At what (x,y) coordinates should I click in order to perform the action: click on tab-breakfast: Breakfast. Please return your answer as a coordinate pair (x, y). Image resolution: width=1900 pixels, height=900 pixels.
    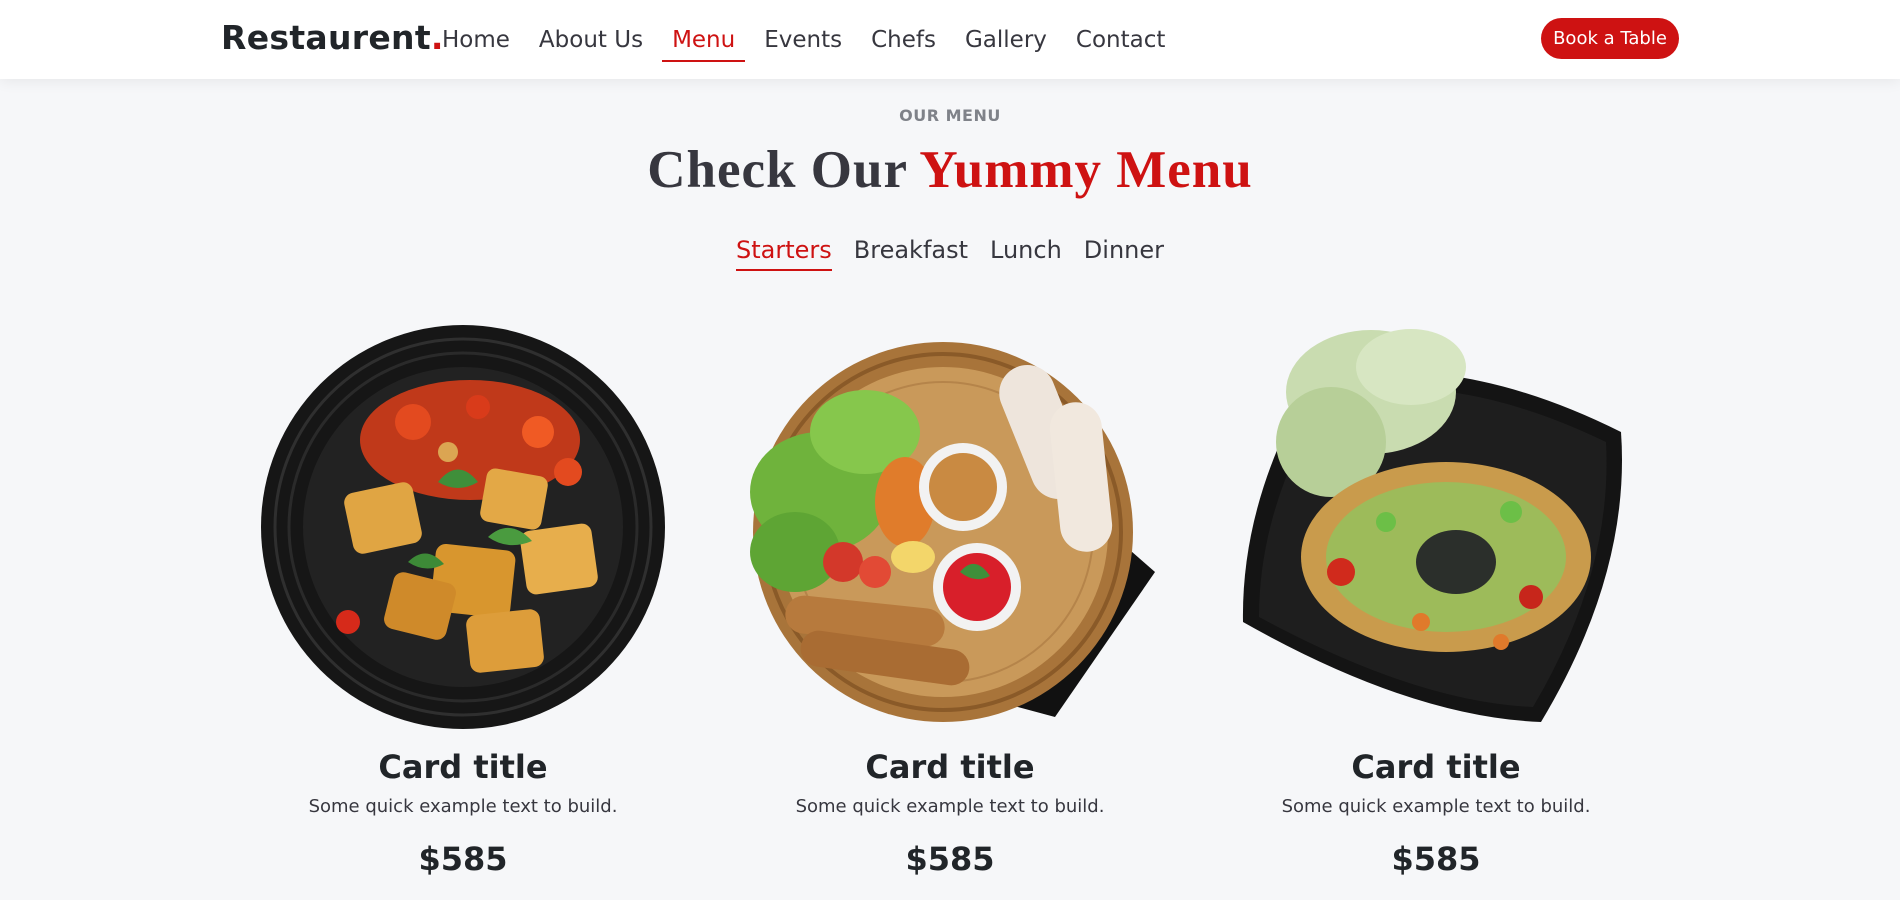
    Looking at the image, I should click on (911, 250).